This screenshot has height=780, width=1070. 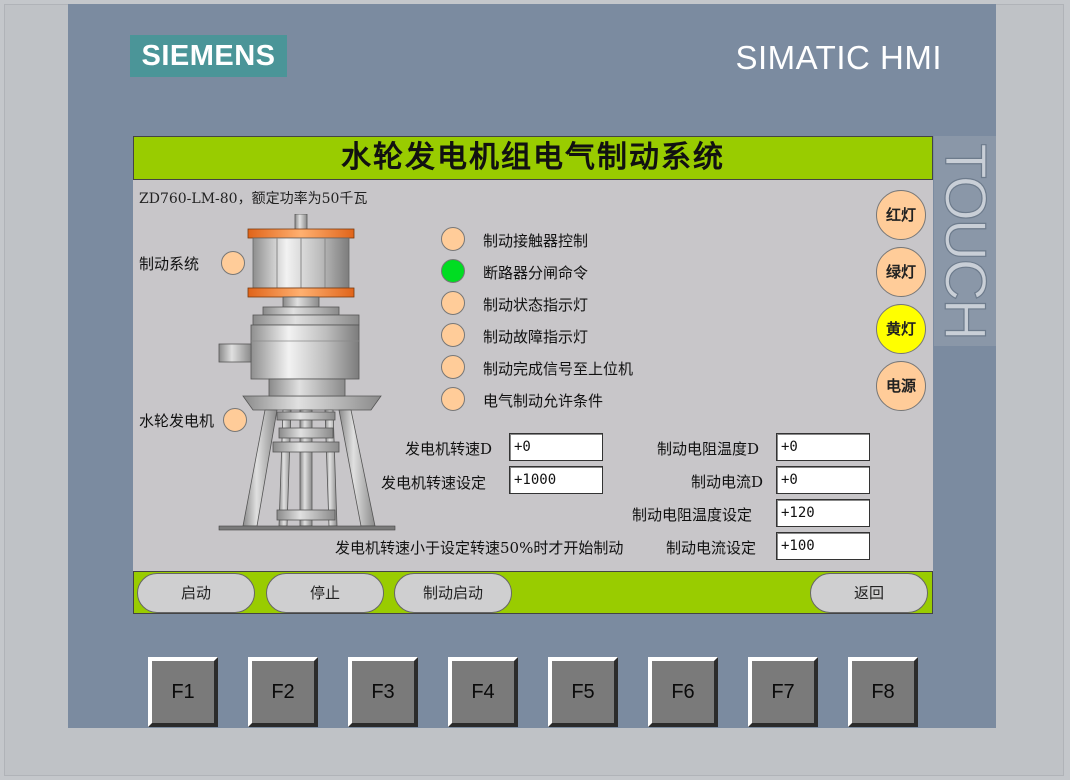 I want to click on res-temp-label: 制动电阻温度D, so click(x=708, y=449).